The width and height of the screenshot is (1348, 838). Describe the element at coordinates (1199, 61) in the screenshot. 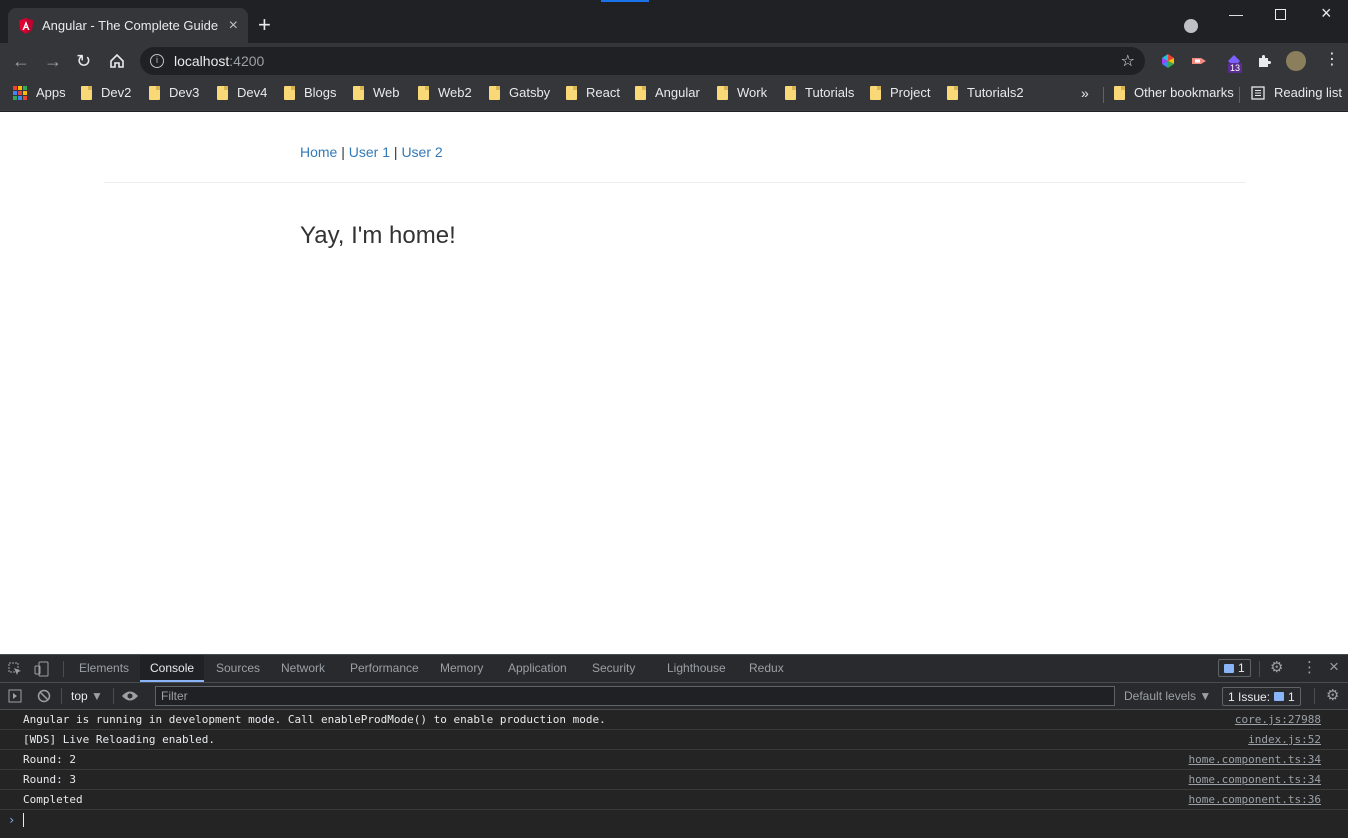

I see `redux-extension-icon` at that location.